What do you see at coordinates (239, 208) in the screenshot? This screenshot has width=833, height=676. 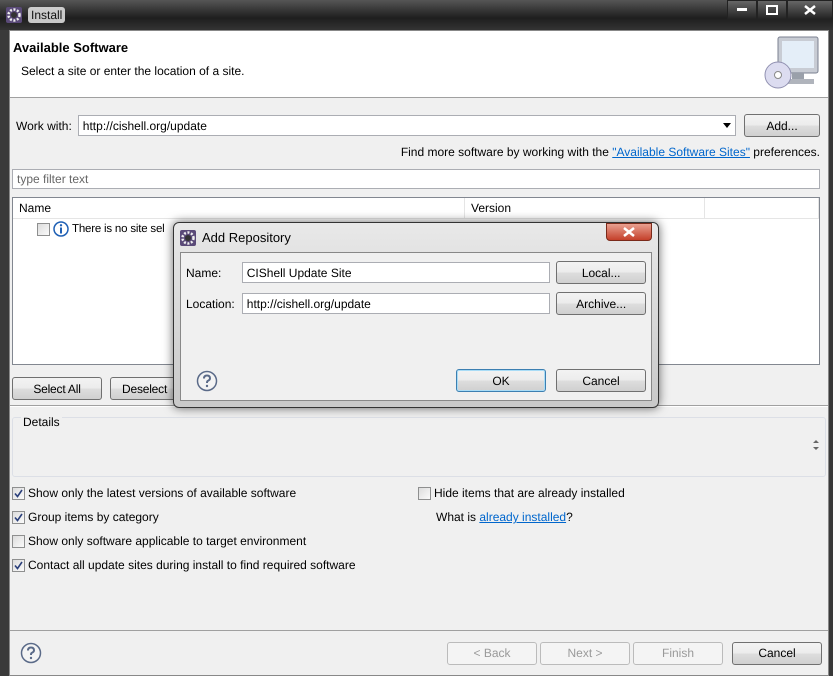 I see `column-header: Name` at bounding box center [239, 208].